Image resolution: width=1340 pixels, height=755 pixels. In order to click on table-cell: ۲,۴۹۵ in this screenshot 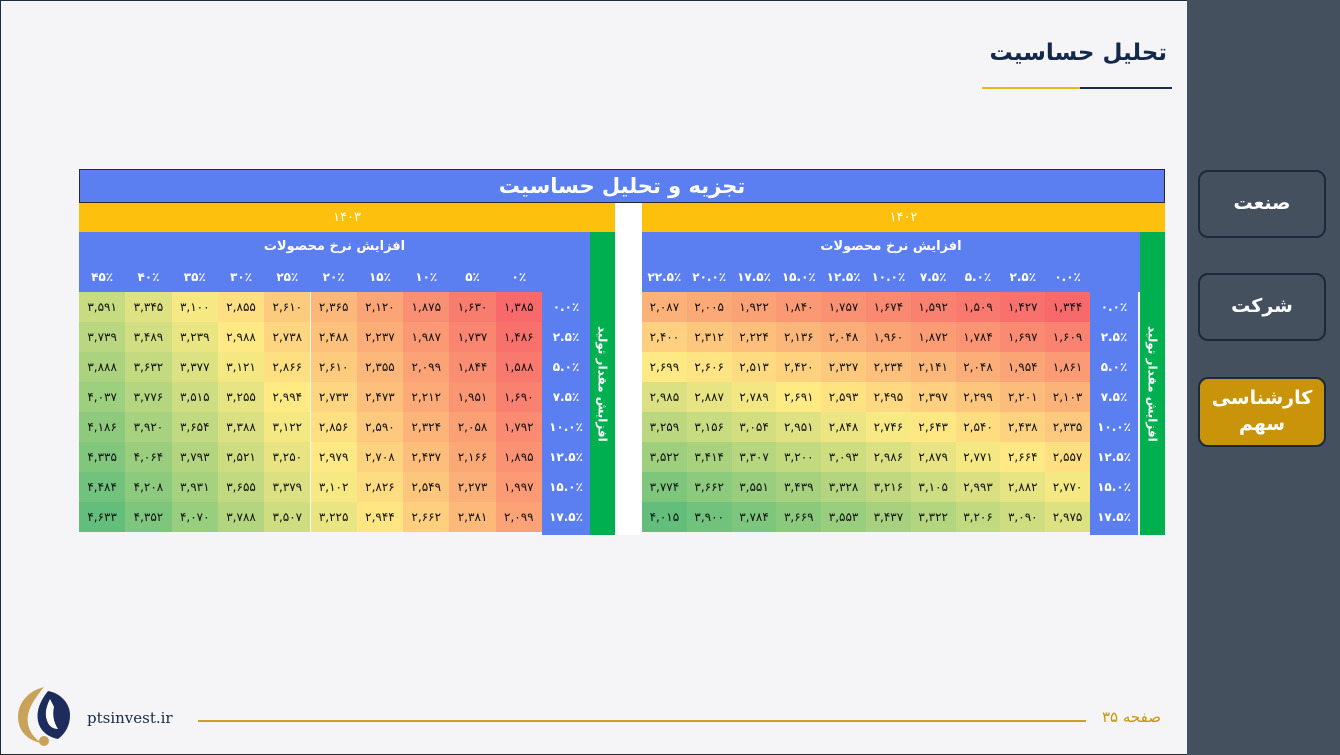, I will do `click(888, 397)`.